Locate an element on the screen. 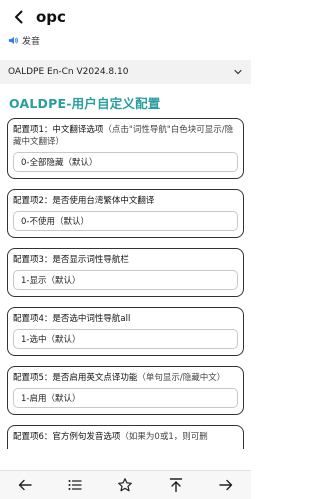  config-label: 配置项5：是否启用英文点译功能（单句显示/隐藏中文） is located at coordinates (125, 378).